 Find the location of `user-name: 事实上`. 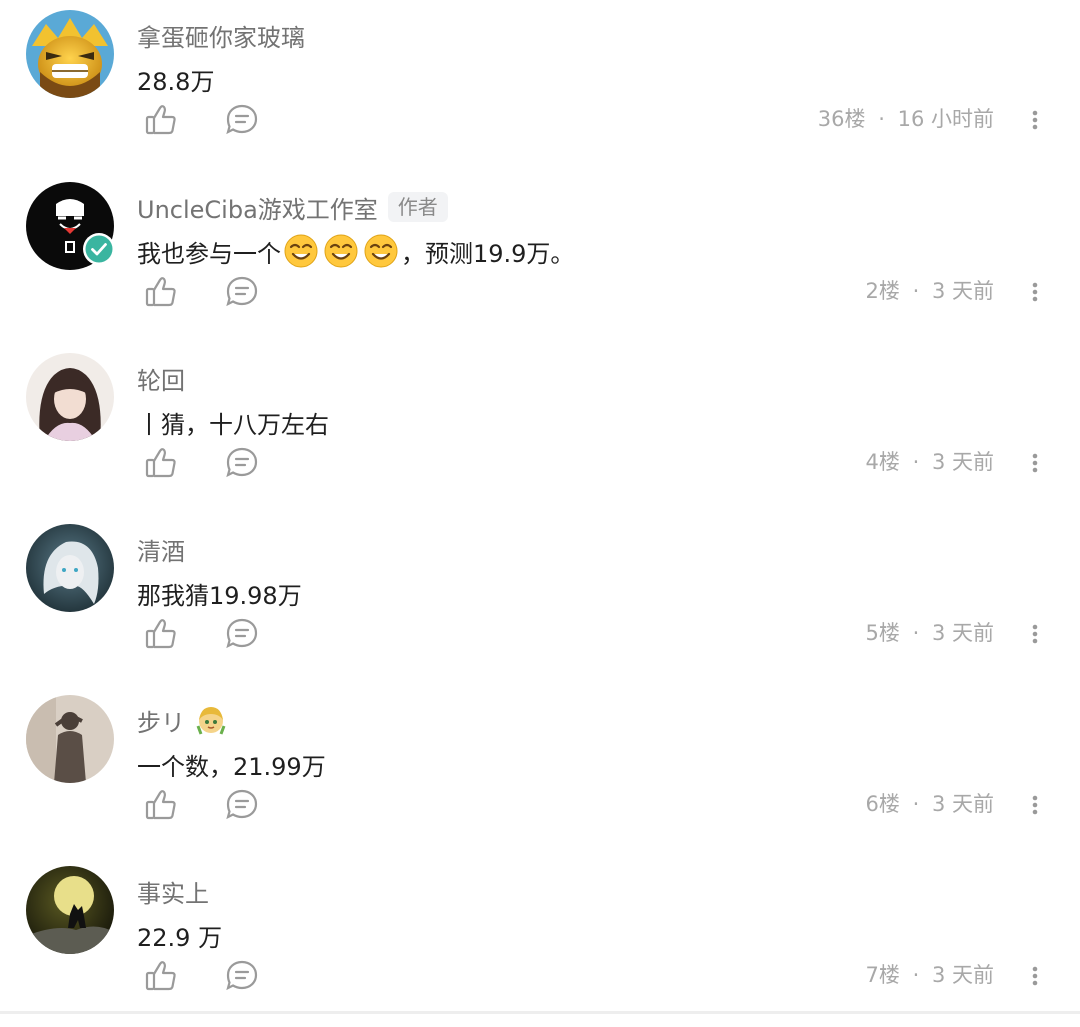

user-name: 事实上 is located at coordinates (173, 891).